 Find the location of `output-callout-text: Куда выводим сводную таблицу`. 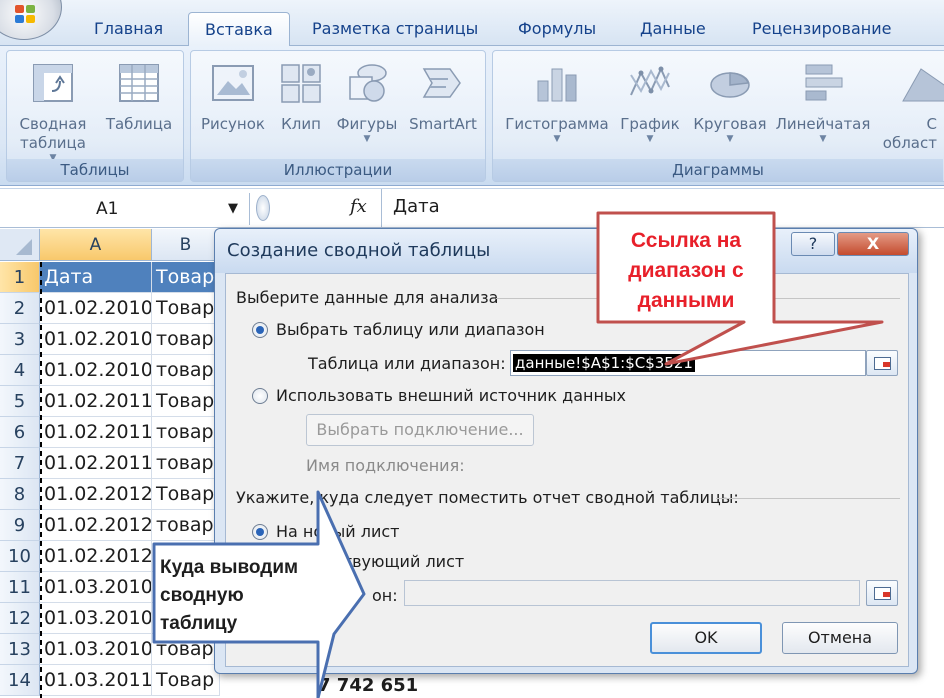

output-callout-text: Куда выводим сводную таблицу is located at coordinates (229, 595).